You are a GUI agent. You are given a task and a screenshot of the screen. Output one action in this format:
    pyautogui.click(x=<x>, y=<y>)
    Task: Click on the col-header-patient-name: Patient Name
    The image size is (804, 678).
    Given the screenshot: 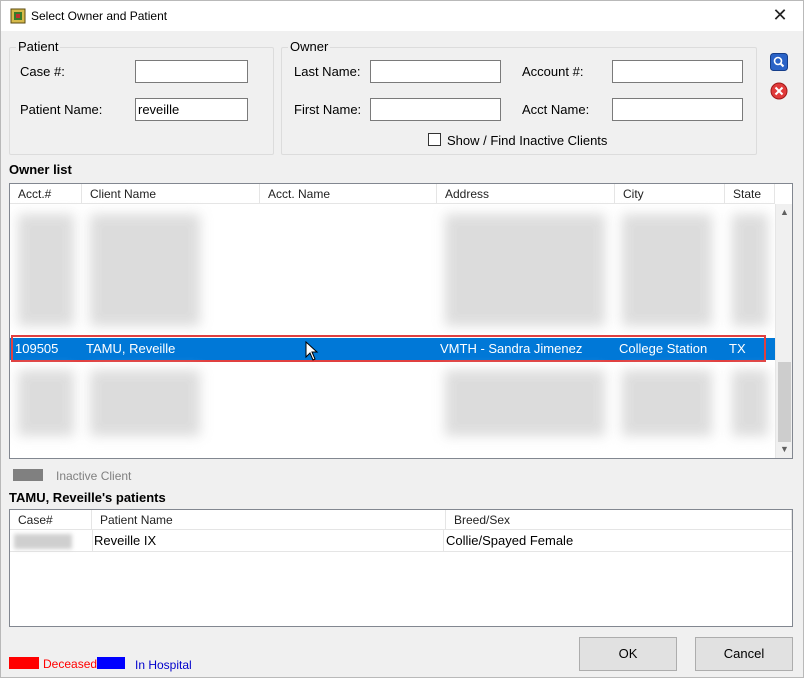 What is the action you would take?
    pyautogui.click(x=269, y=520)
    